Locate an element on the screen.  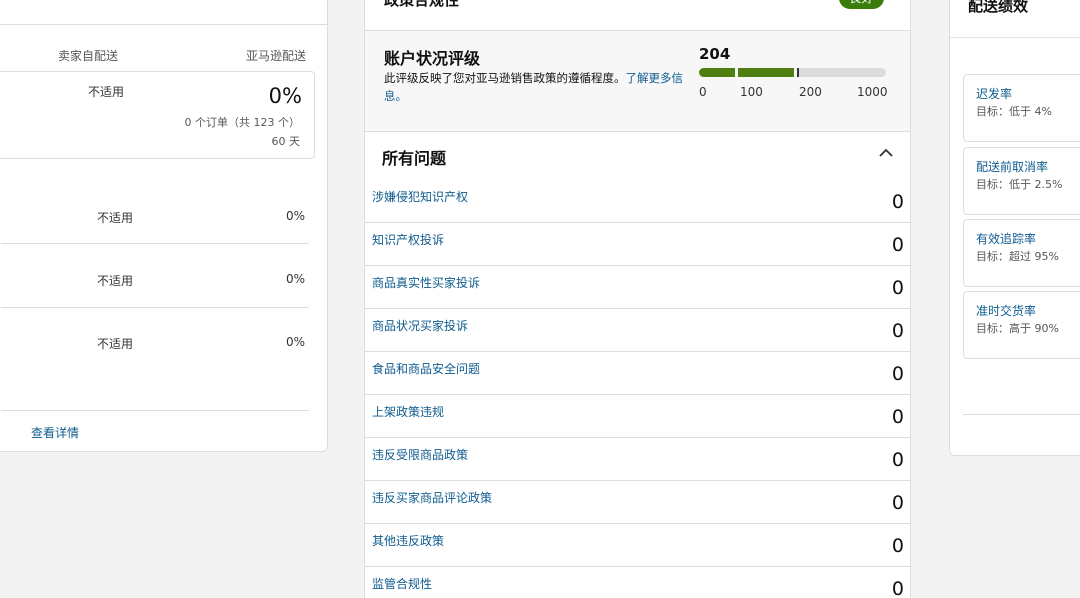
issue-row: 食品和商品安全问题 0 is located at coordinates (637, 373).